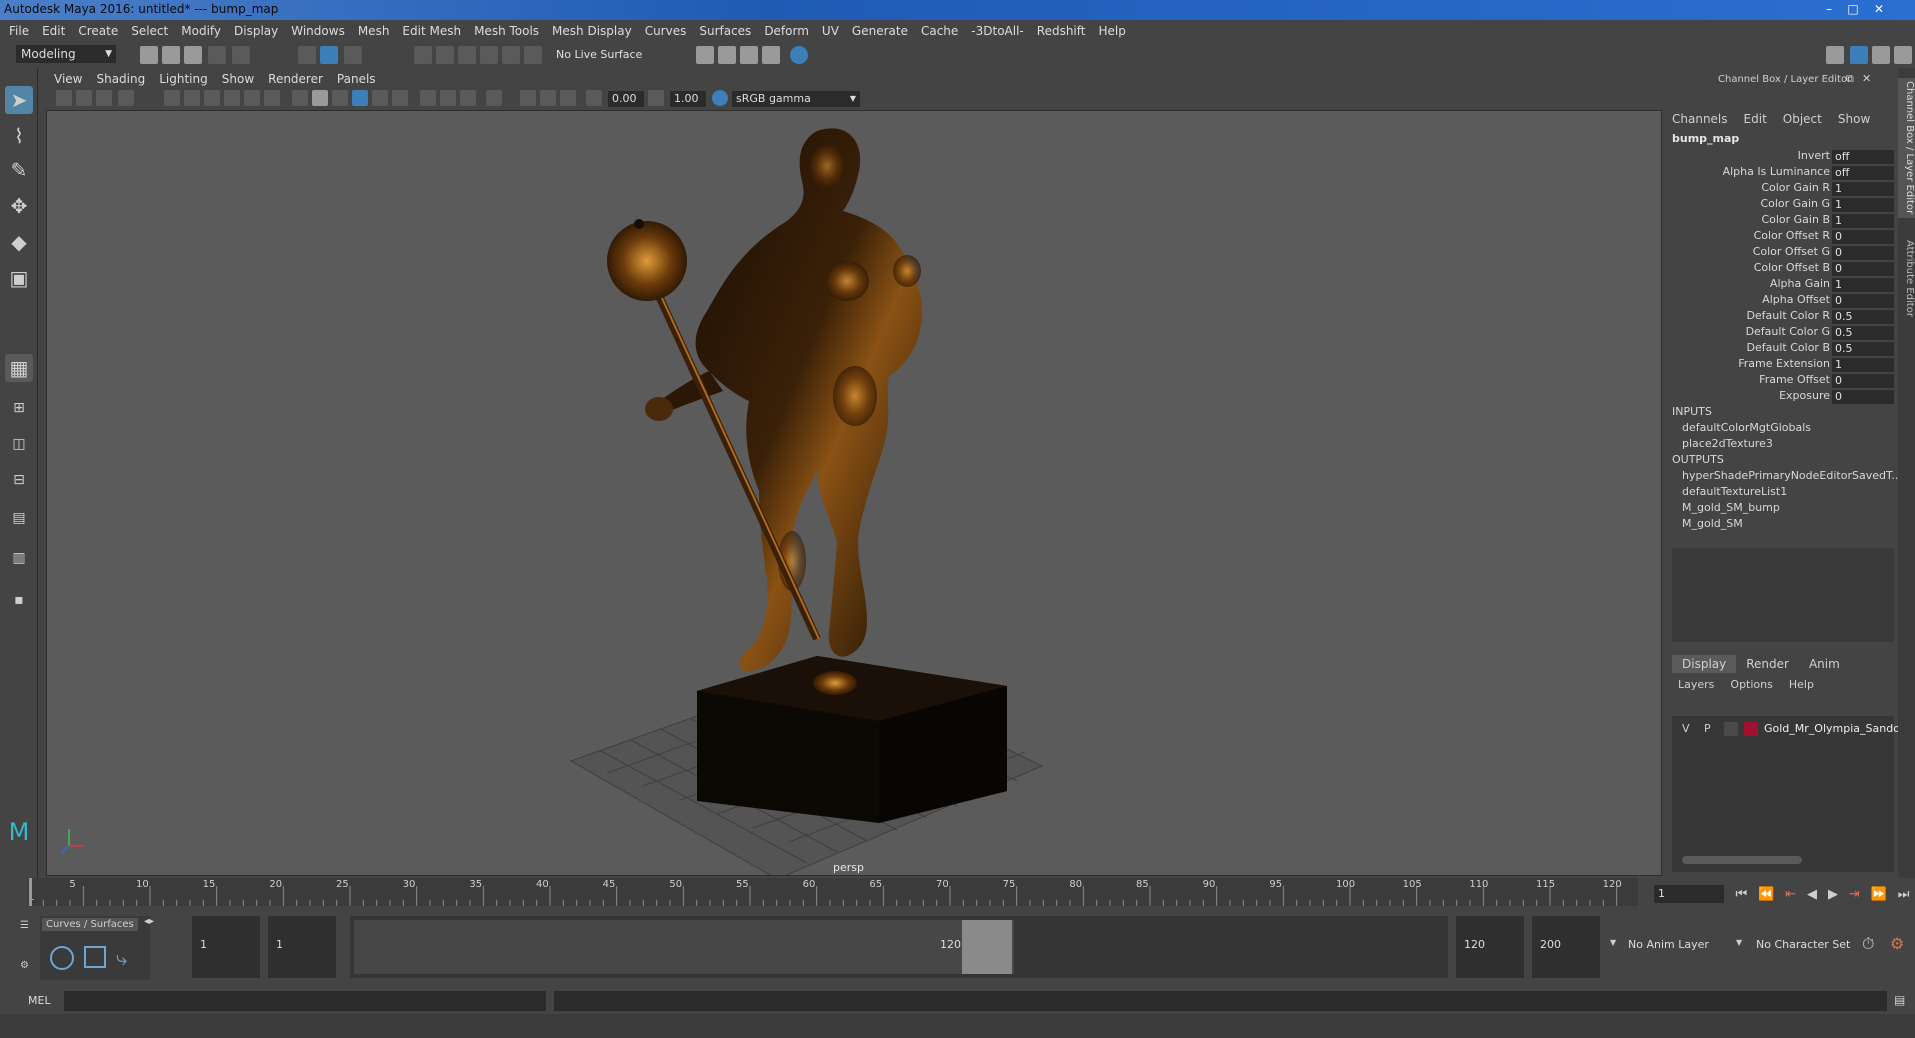 This screenshot has width=1915, height=1038. I want to click on cb-menu-object: Object, so click(1802, 119).